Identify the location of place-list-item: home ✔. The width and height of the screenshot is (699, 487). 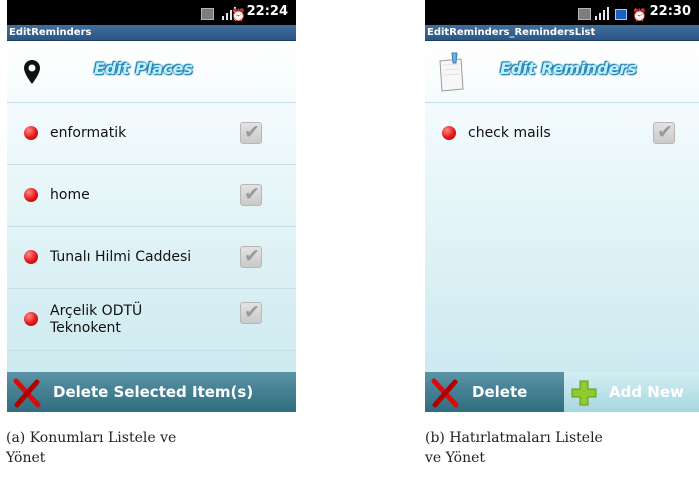
(151, 196).